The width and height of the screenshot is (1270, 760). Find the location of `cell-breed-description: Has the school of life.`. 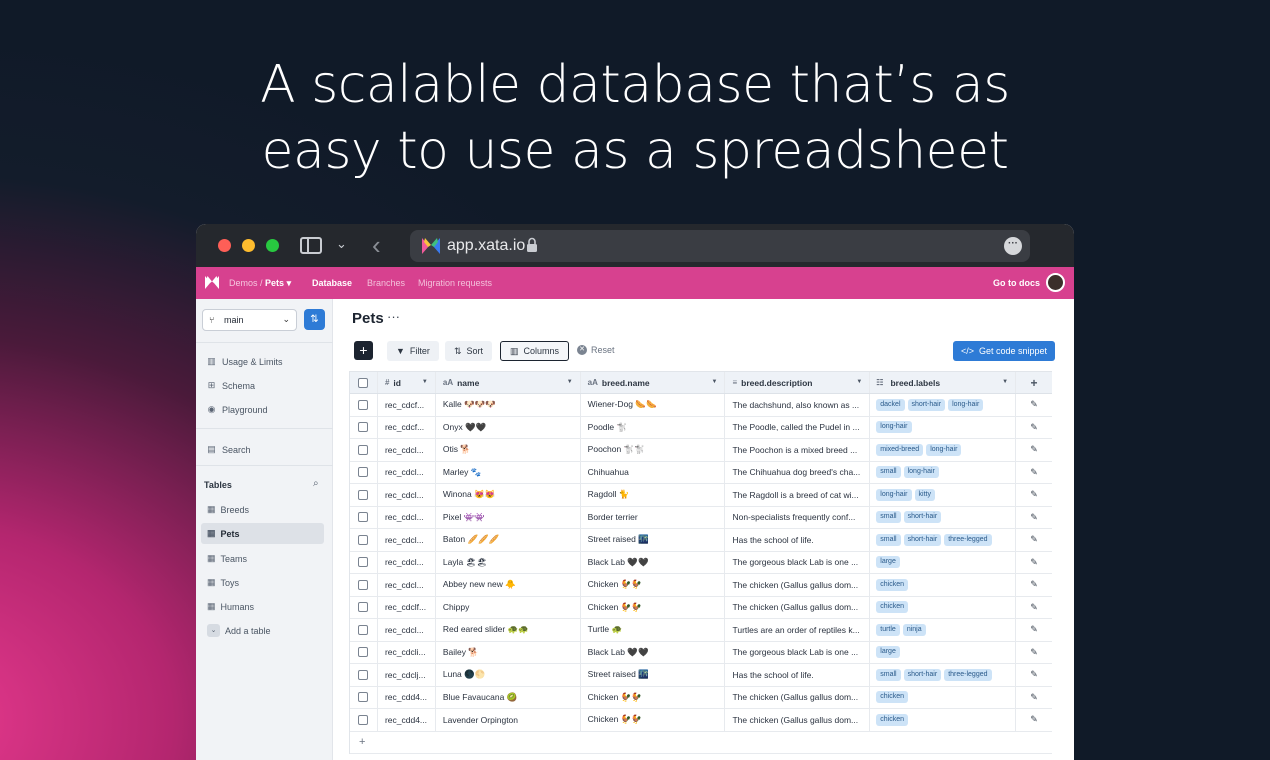

cell-breed-description: Has the school of life. is located at coordinates (798, 540).